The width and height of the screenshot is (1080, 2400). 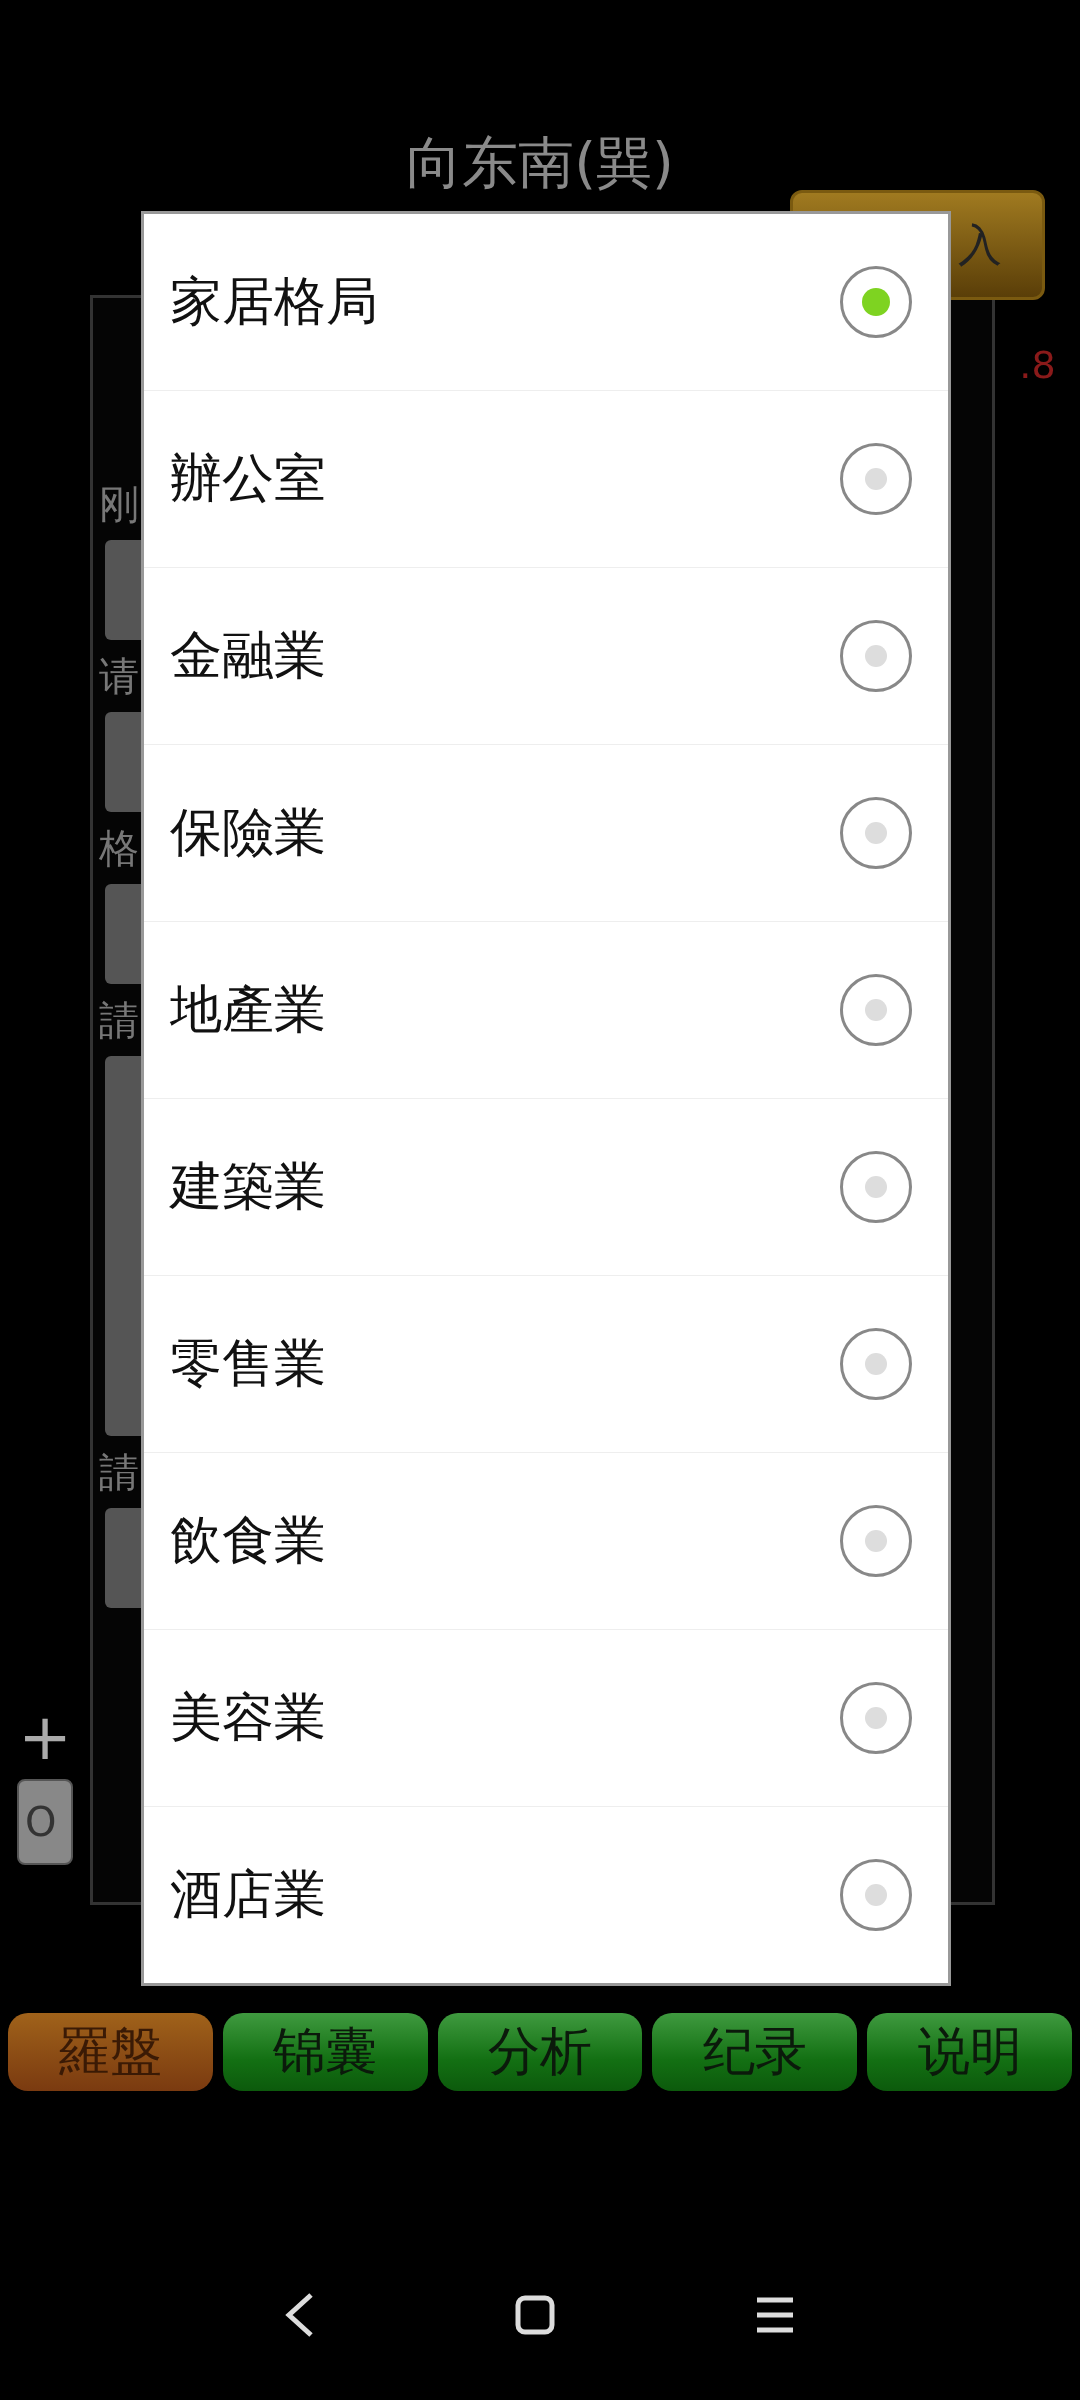 What do you see at coordinates (248, 832) in the screenshot?
I see `option-label: 保險業` at bounding box center [248, 832].